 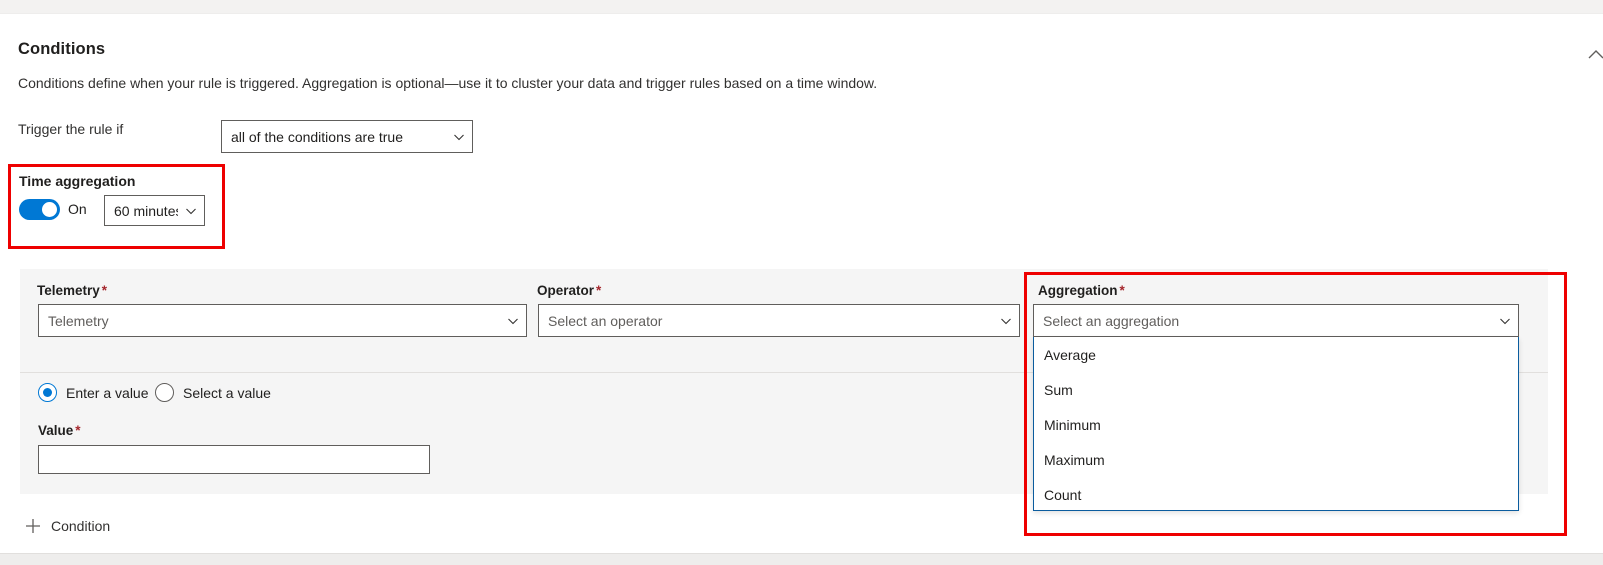 I want to click on aggregation-label-text: Aggregation, so click(x=1078, y=290).